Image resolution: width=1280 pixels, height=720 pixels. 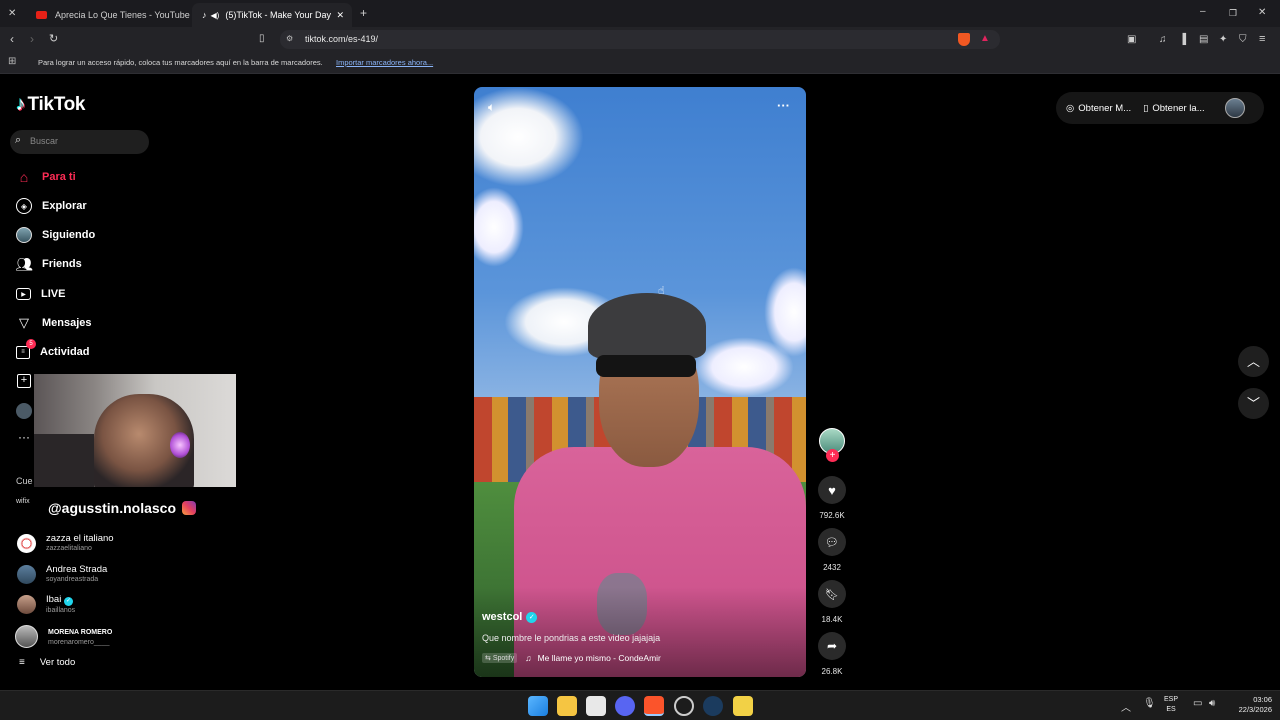 What do you see at coordinates (1163, 40) in the screenshot?
I see `media-icon: ♫` at bounding box center [1163, 40].